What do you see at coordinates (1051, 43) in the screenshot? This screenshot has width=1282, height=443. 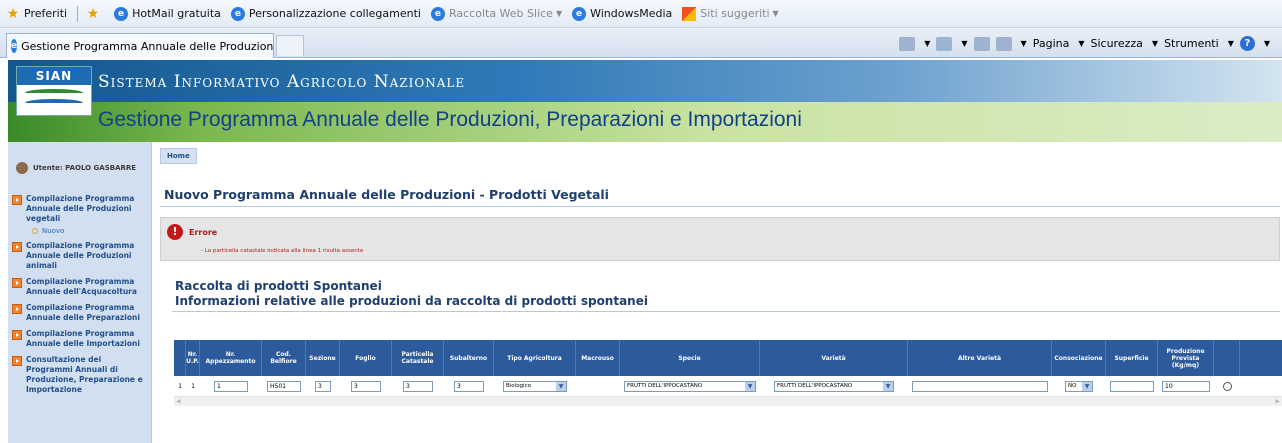 I see `page-menu: Pagina` at bounding box center [1051, 43].